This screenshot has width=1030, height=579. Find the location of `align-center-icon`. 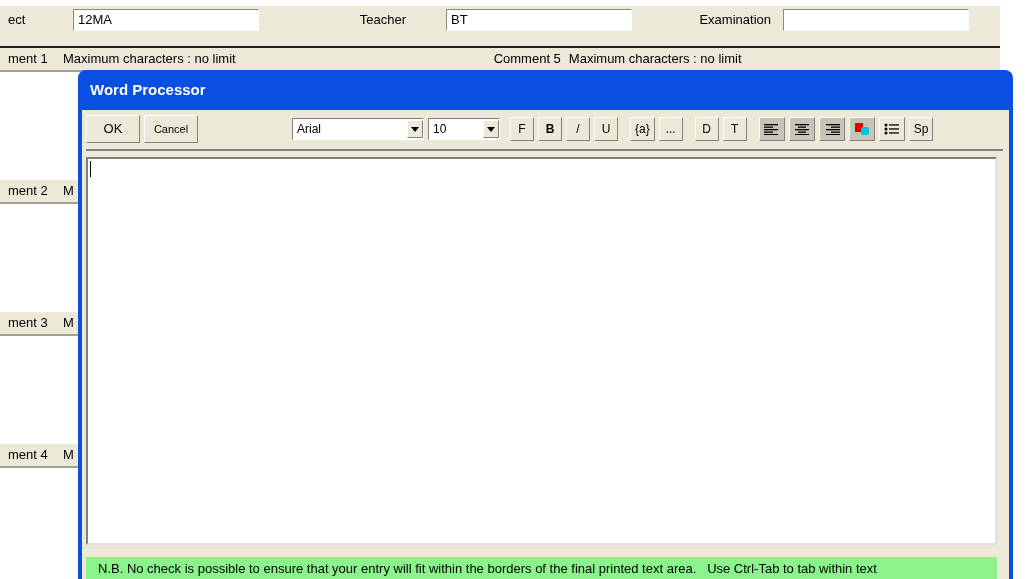

align-center-icon is located at coordinates (801, 129).